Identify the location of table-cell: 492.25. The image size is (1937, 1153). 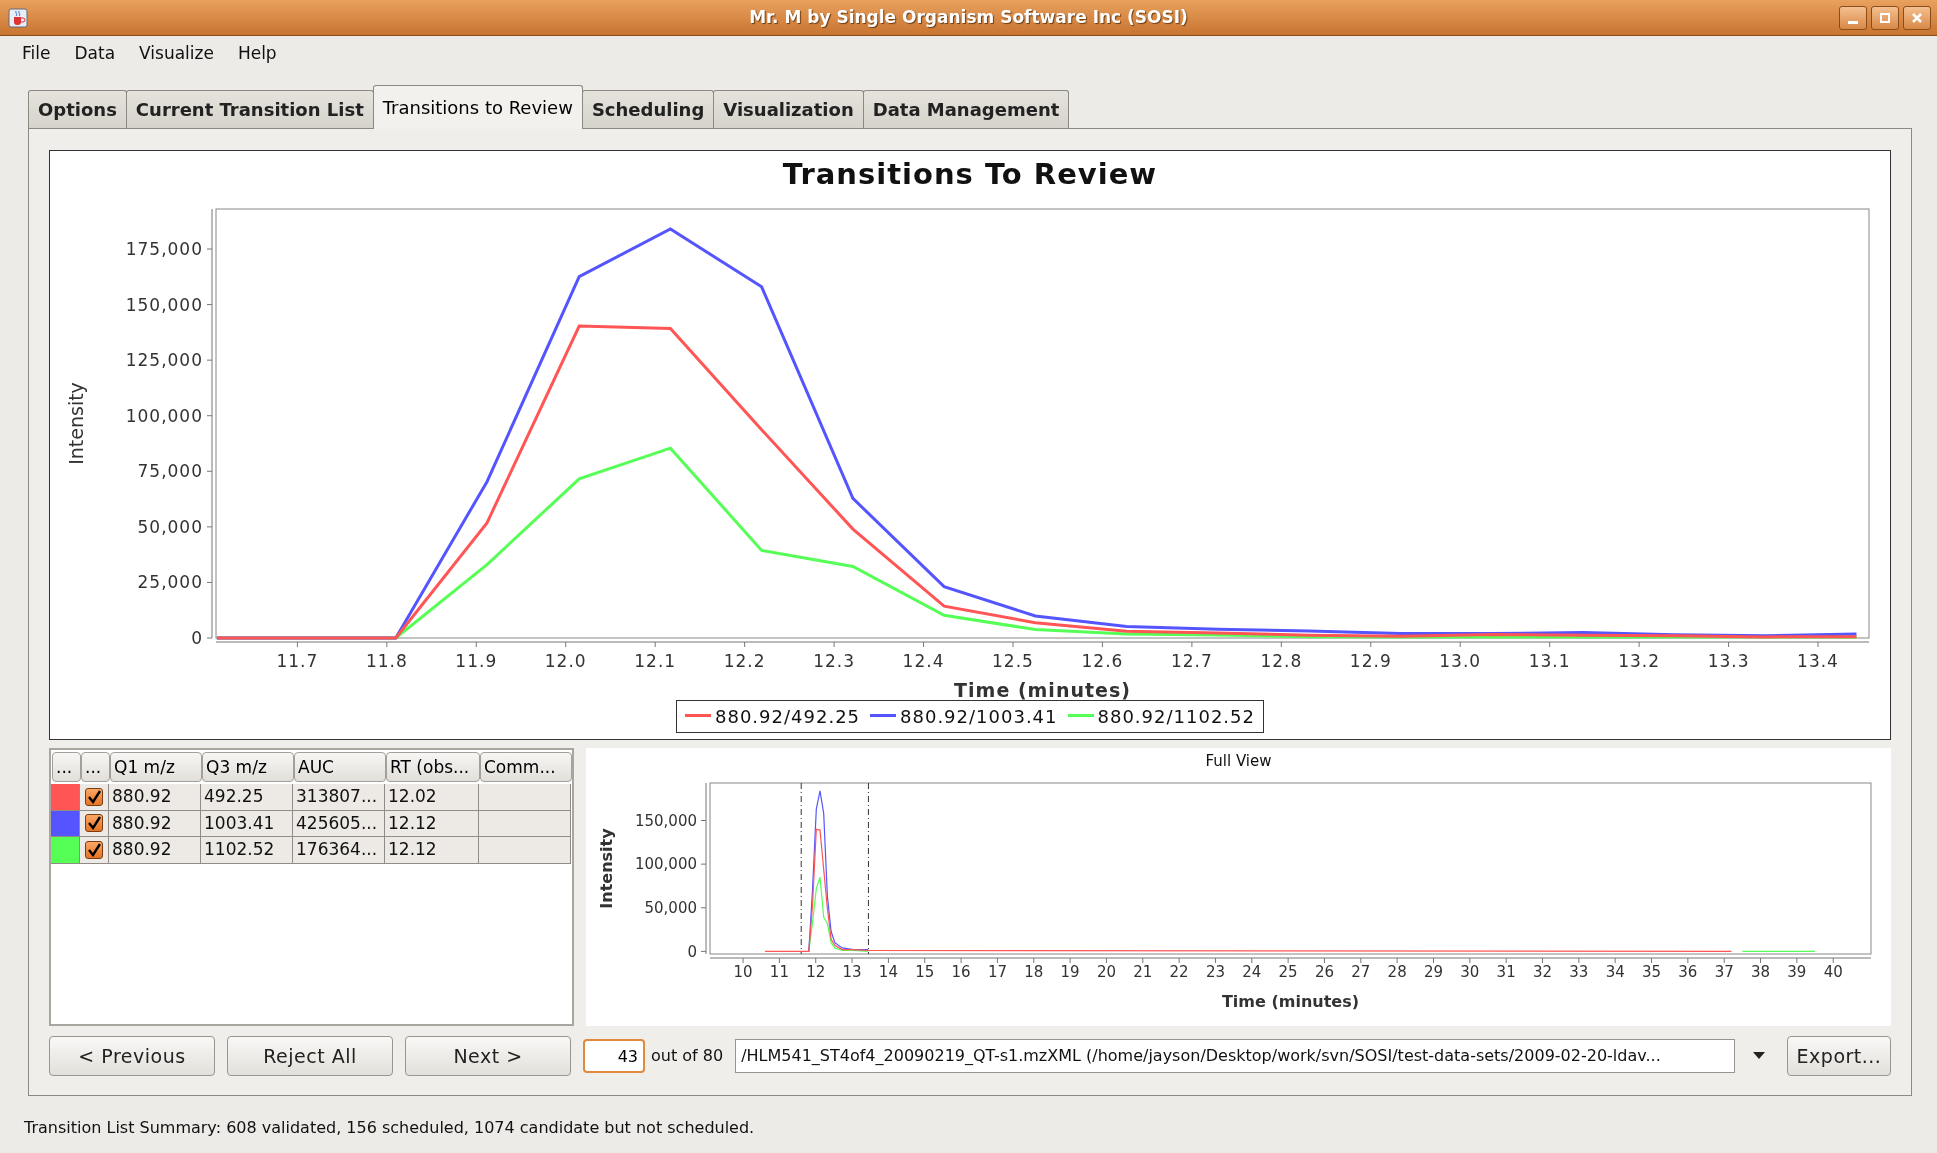
(247, 797).